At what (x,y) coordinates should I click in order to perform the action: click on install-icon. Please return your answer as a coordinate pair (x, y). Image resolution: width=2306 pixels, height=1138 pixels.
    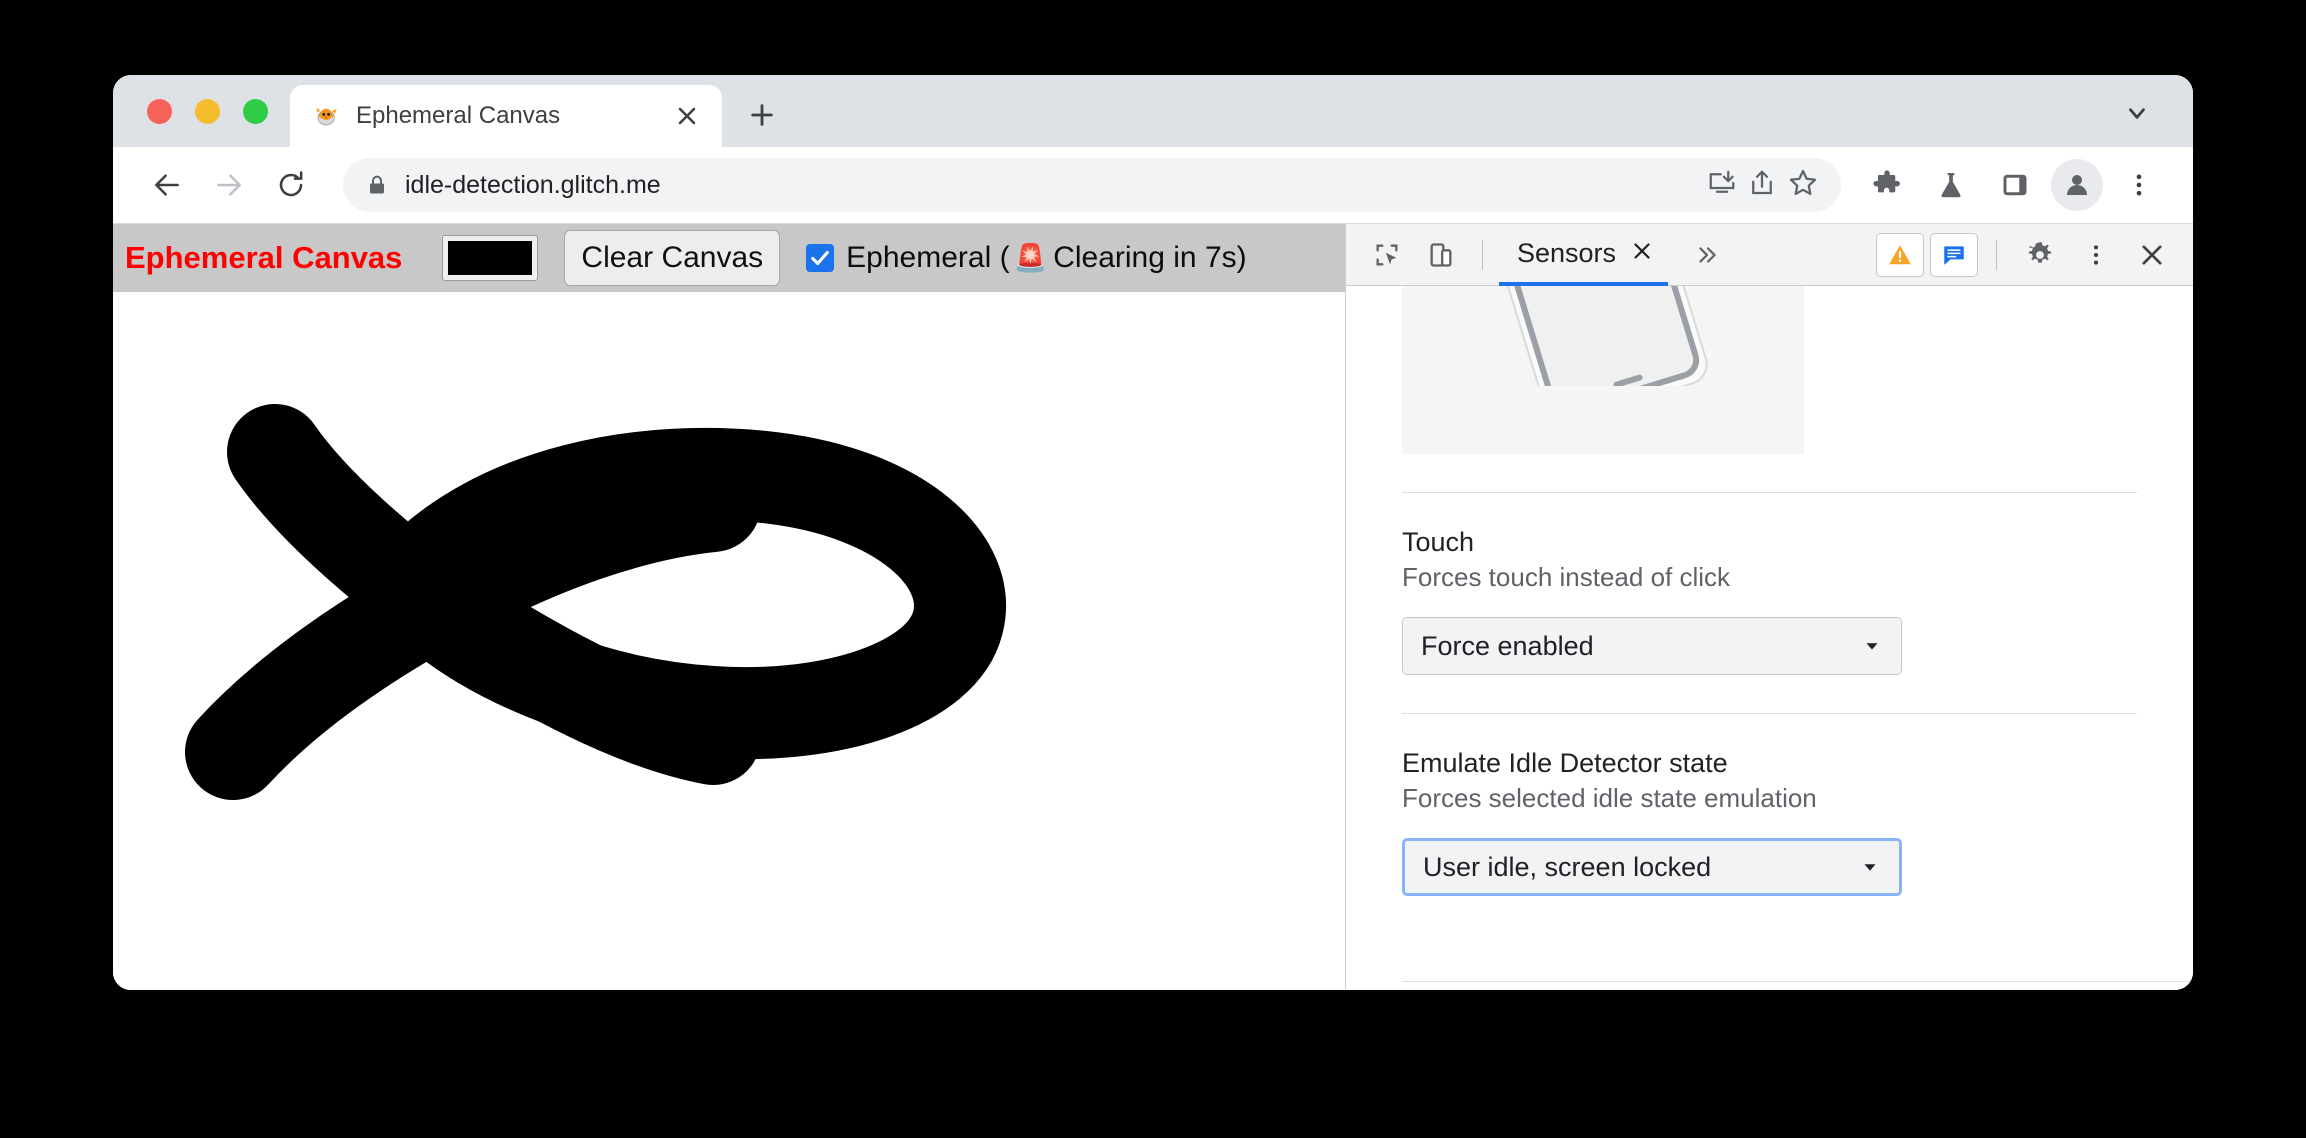
    Looking at the image, I should click on (1722, 181).